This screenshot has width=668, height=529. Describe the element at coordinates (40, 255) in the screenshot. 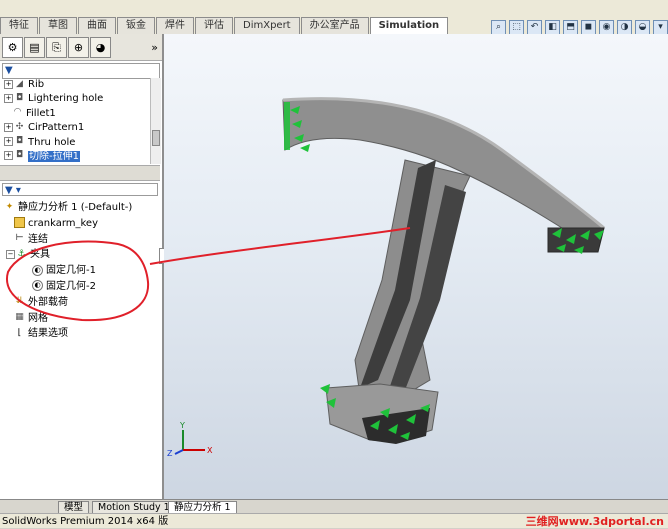

I see `fixtures-label: 夹具` at that location.